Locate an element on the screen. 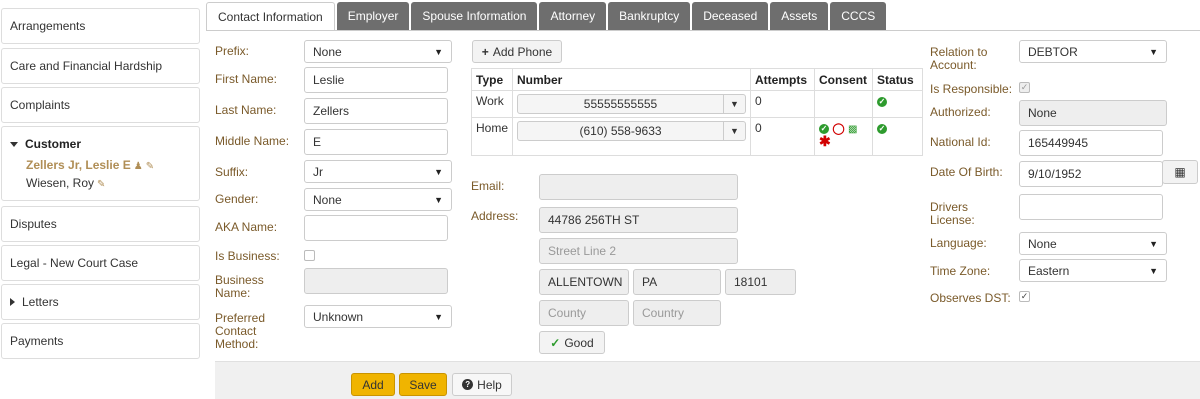 Image resolution: width=1200 pixels, height=399 pixels. national-id-label: National Id: is located at coordinates (960, 142).